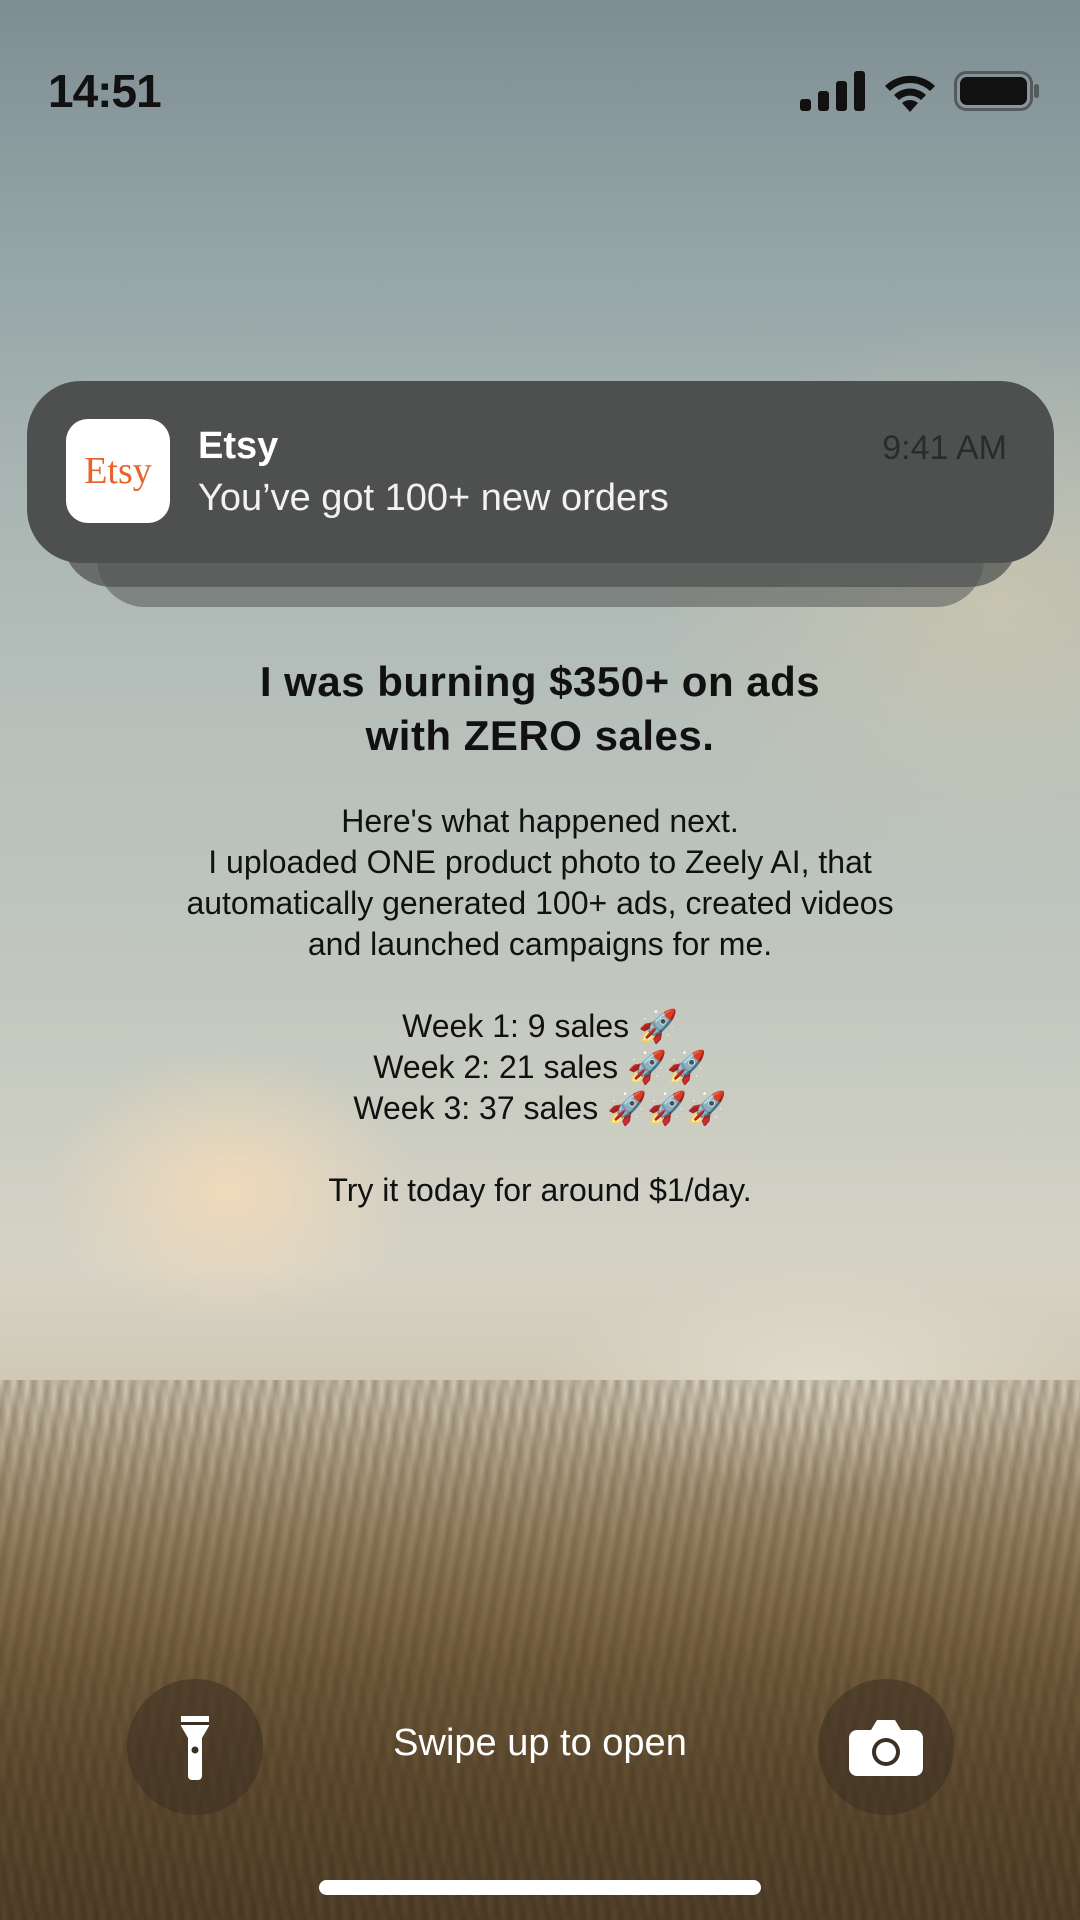 This screenshot has width=1080, height=1920. What do you see at coordinates (540, 1108) in the screenshot?
I see `week-result: Week 3: 37 sales 🚀🚀🚀` at bounding box center [540, 1108].